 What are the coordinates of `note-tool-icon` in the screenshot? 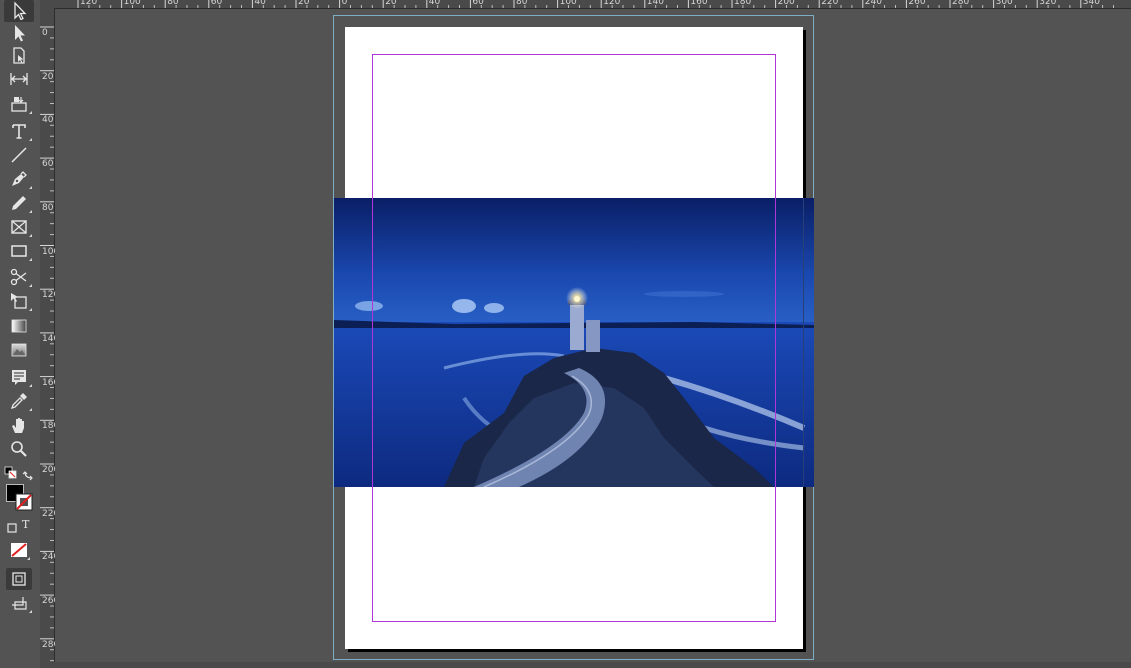 It's located at (19, 377).